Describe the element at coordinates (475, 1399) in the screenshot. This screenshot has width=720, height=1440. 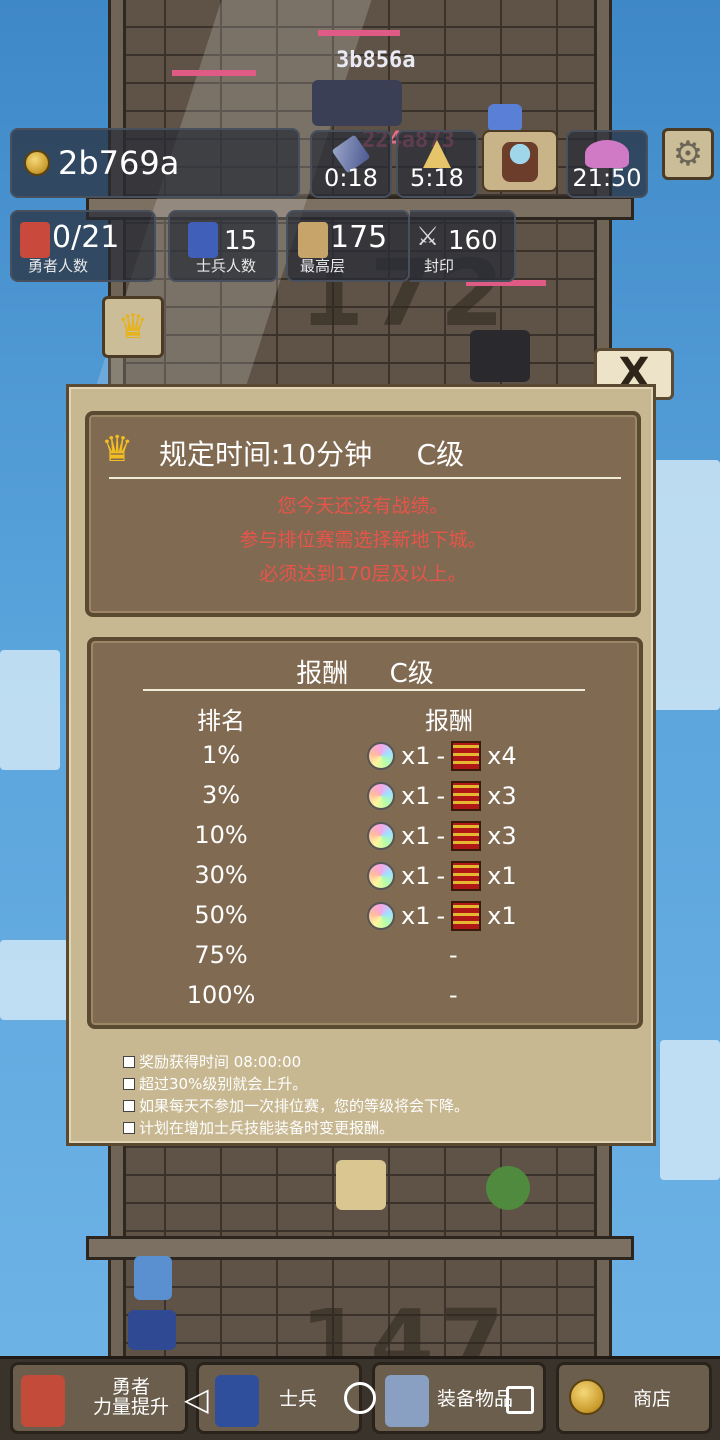
I see `equipment-label: 装备物品` at that location.